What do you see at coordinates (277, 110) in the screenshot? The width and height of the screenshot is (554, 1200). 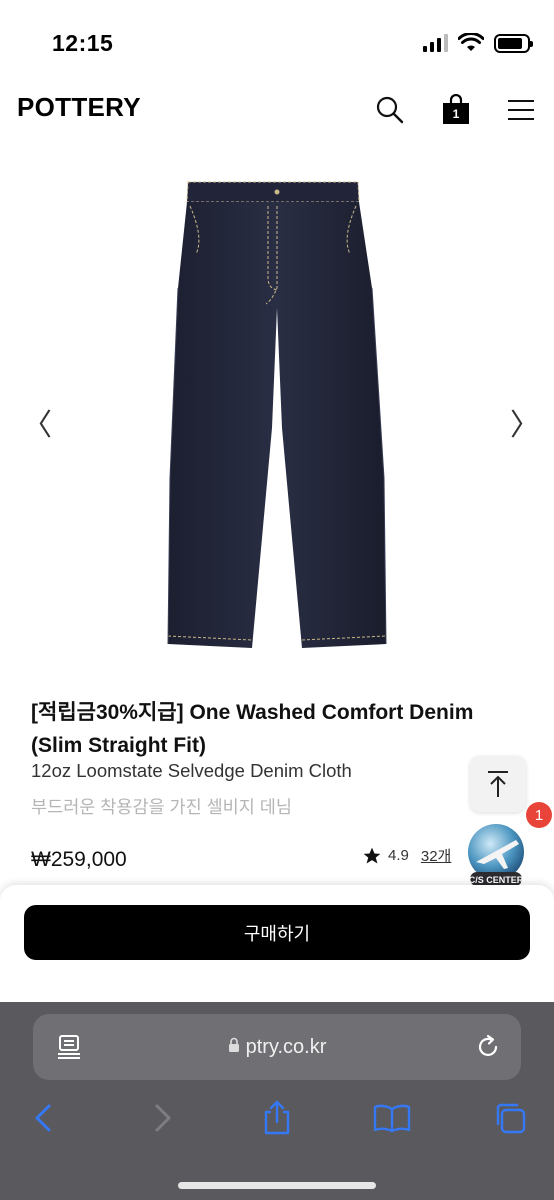 I see `site-header: POTTERY 1` at bounding box center [277, 110].